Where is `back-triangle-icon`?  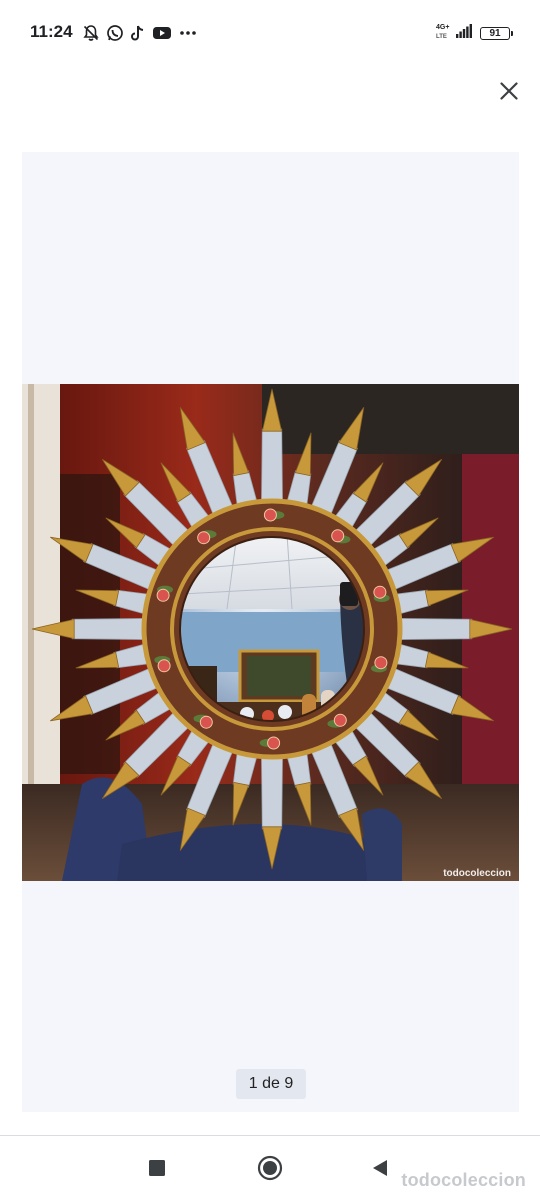
back-triangle-icon is located at coordinates (380, 1168).